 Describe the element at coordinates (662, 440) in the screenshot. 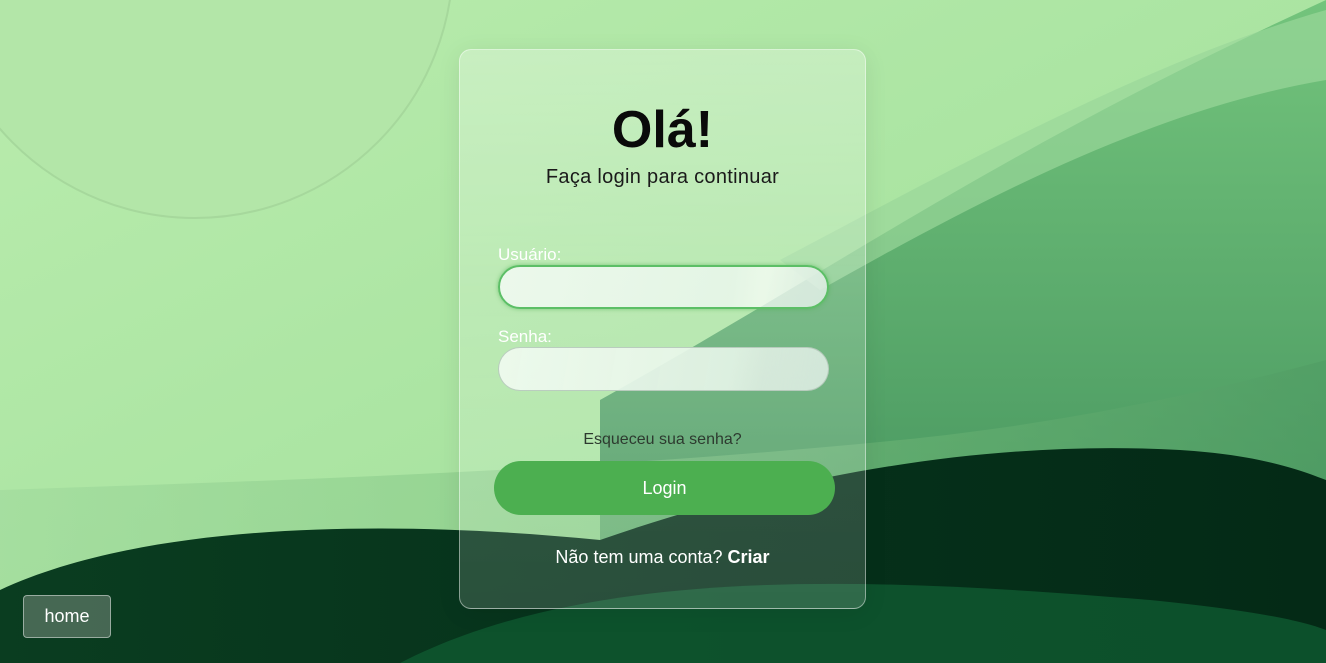

I see `forgot-password-link: Esqueceu sua senha?` at that location.